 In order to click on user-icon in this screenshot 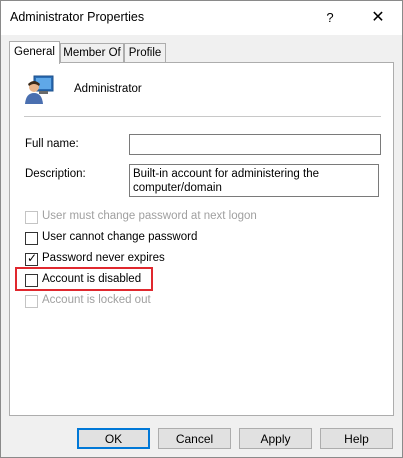, I will do `click(39, 89)`.